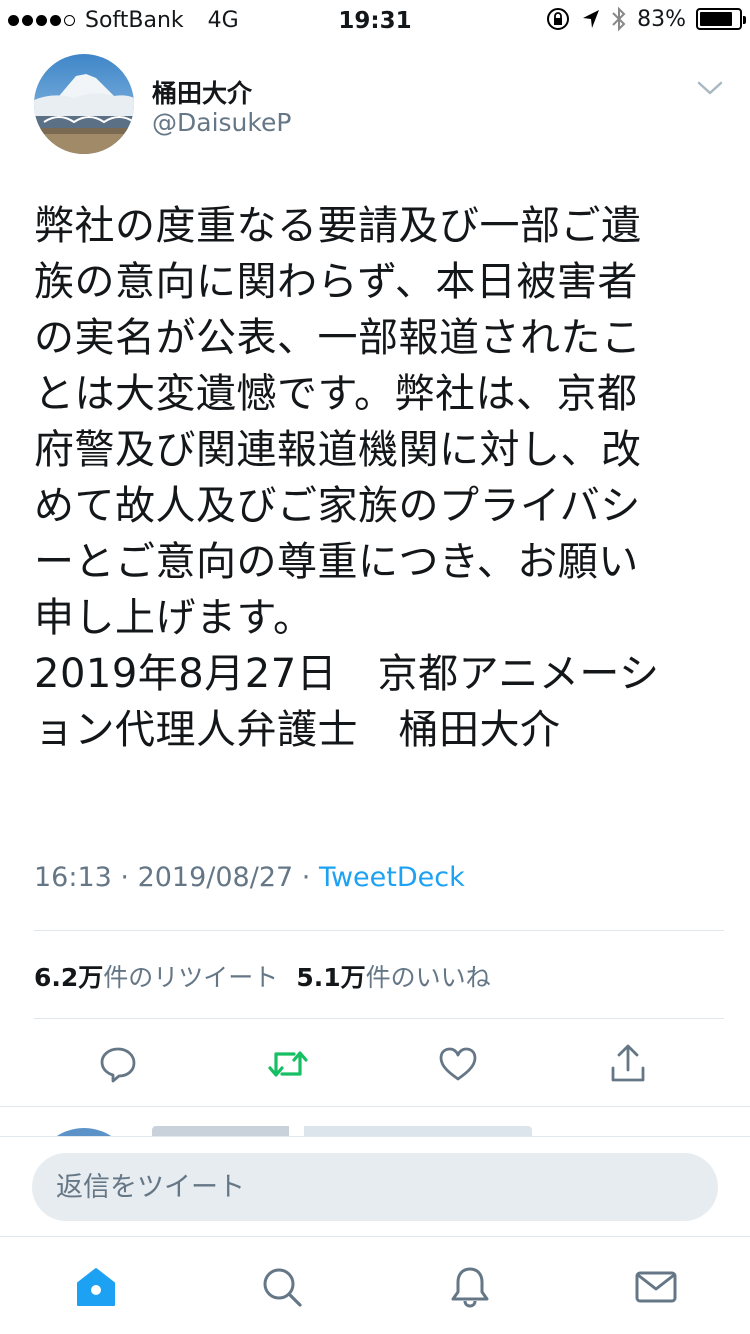  I want to click on author-handle: @DaisukeP, so click(221, 122).